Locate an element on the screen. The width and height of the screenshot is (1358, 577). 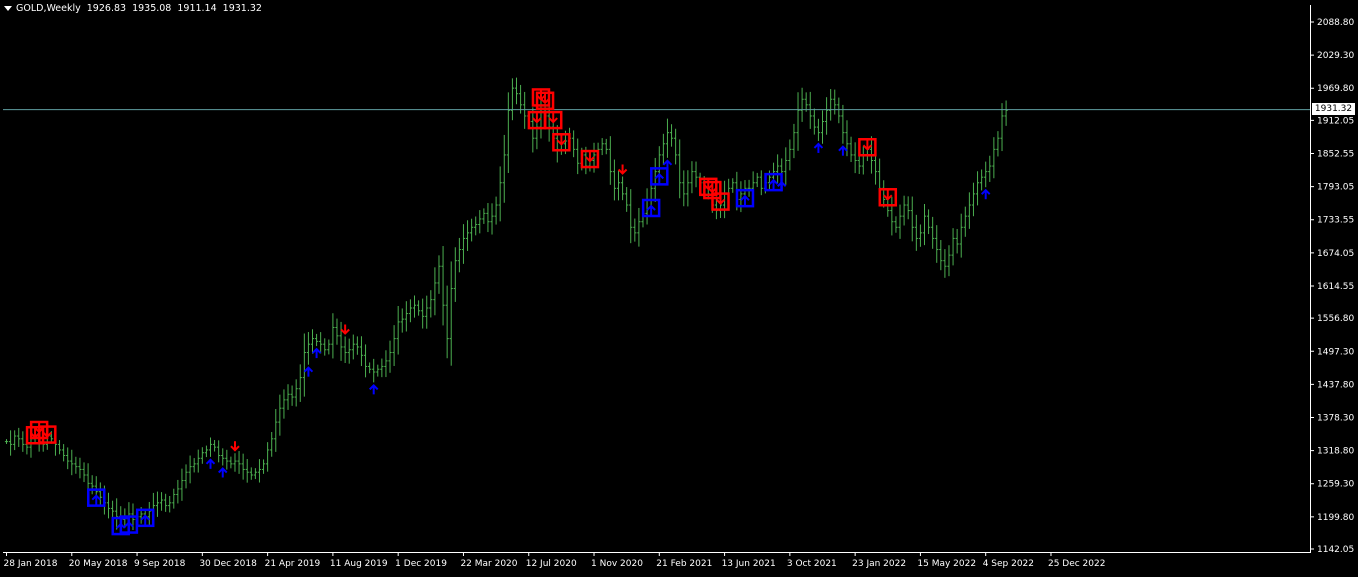
x-tick-label: 11 Aug 2019 is located at coordinates (359, 564).